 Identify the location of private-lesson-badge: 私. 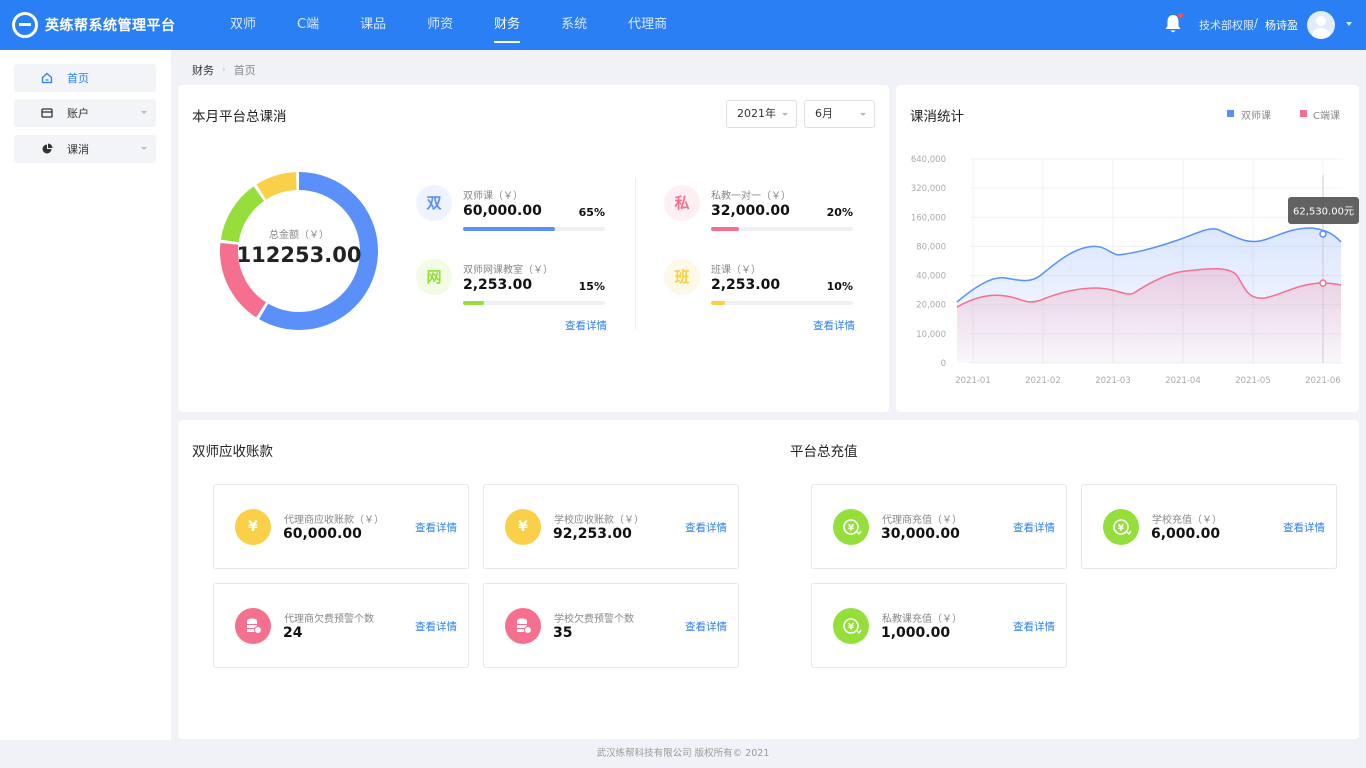
(682, 203).